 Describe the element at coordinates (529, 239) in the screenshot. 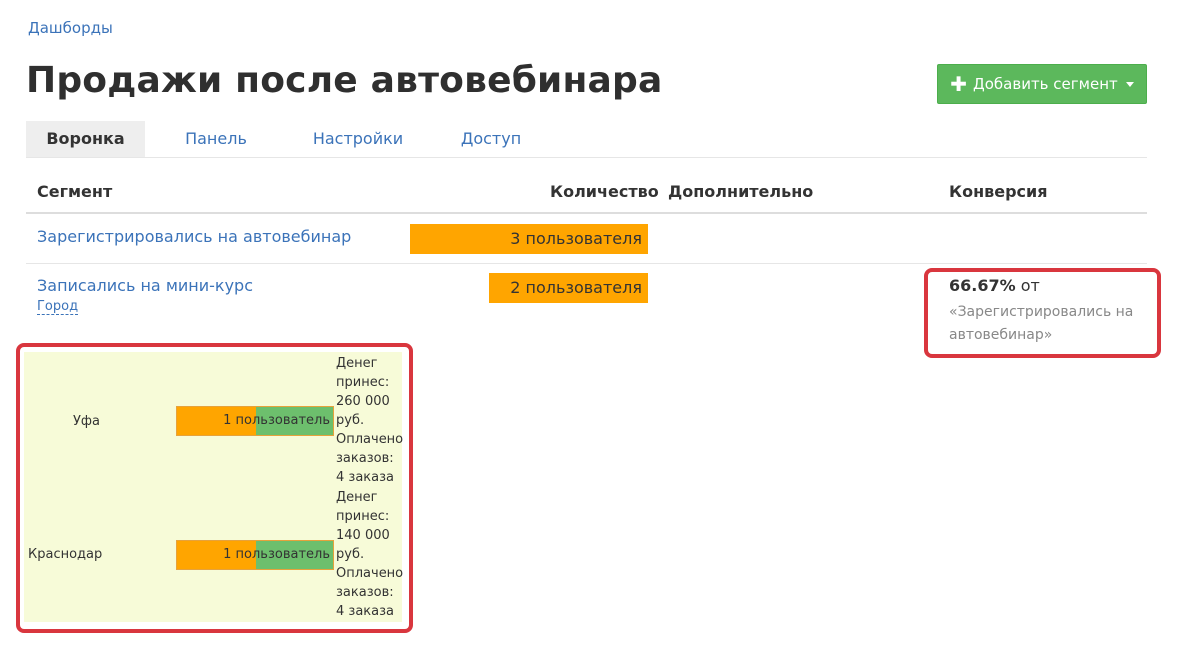

I see `count-bar: 3 пользователя` at that location.